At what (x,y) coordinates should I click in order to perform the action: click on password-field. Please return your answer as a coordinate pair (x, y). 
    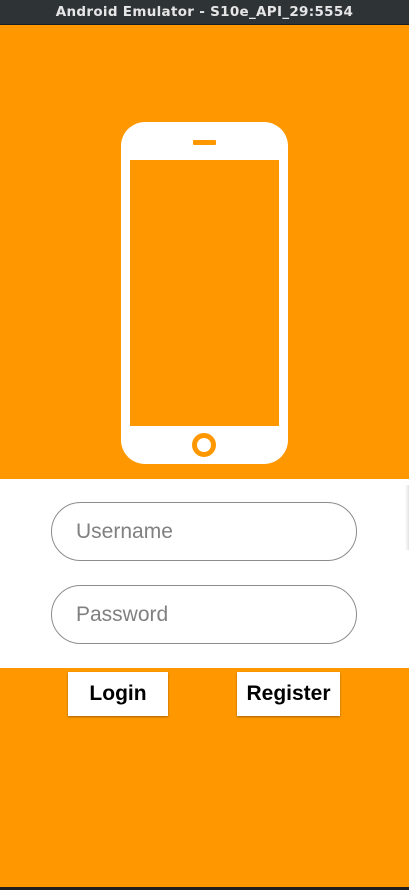
    Looking at the image, I should click on (204, 614).